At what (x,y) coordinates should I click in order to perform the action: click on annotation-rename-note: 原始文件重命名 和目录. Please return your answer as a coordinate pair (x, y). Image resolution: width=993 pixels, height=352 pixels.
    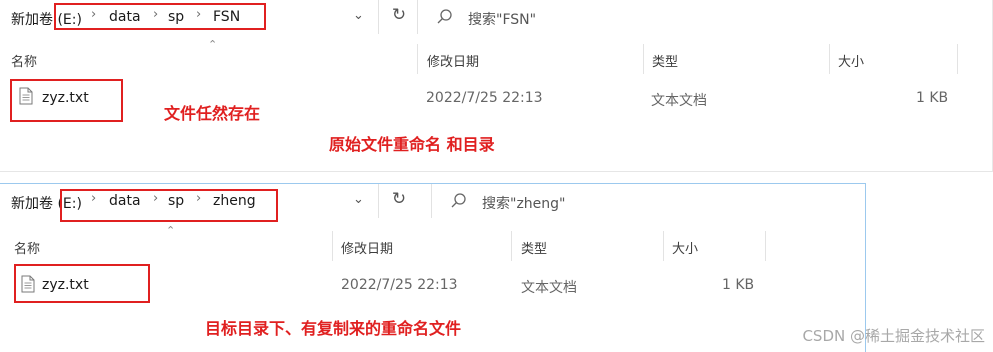
    Looking at the image, I should click on (412, 144).